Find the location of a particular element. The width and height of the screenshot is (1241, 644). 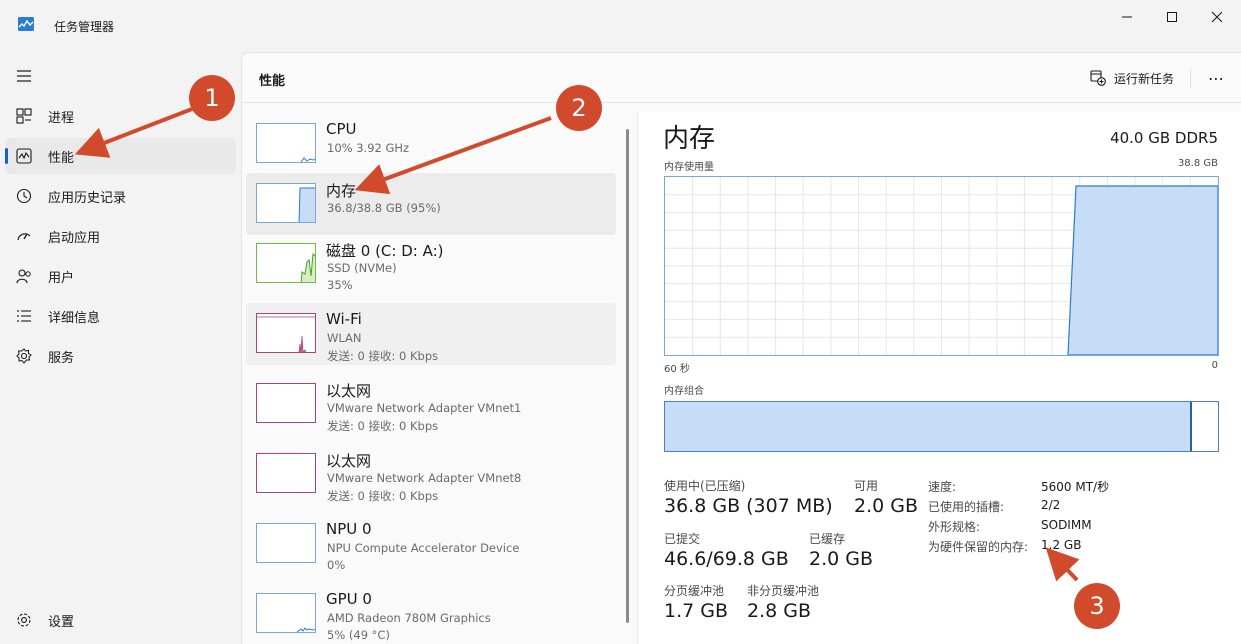

device-subtitle: WLAN is located at coordinates (344, 338).